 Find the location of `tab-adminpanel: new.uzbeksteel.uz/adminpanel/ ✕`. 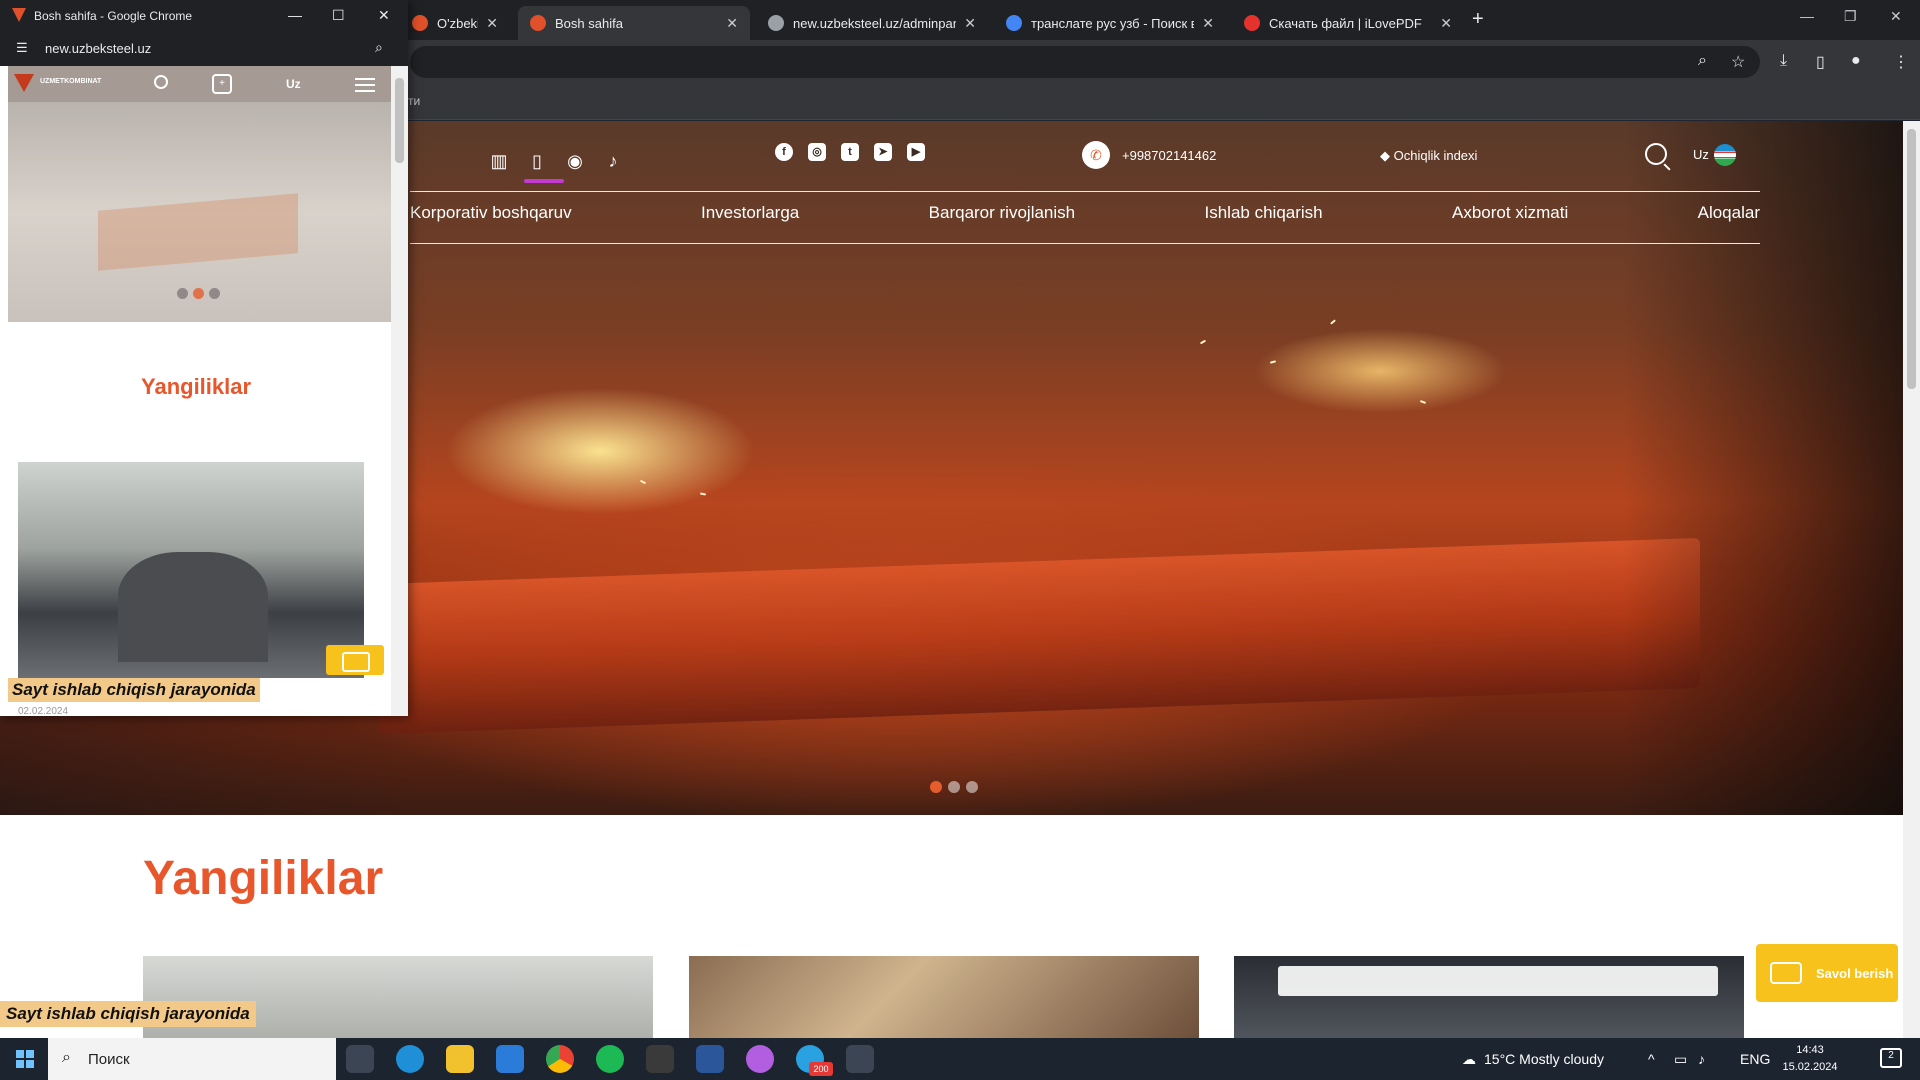

tab-adminpanel: new.uzbeksteel.uz/adminpanel/ ✕ is located at coordinates (872, 23).